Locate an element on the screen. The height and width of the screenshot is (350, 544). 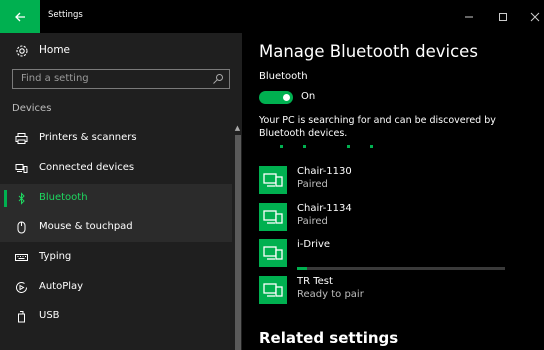
device-name: TR Test is located at coordinates (315, 281).